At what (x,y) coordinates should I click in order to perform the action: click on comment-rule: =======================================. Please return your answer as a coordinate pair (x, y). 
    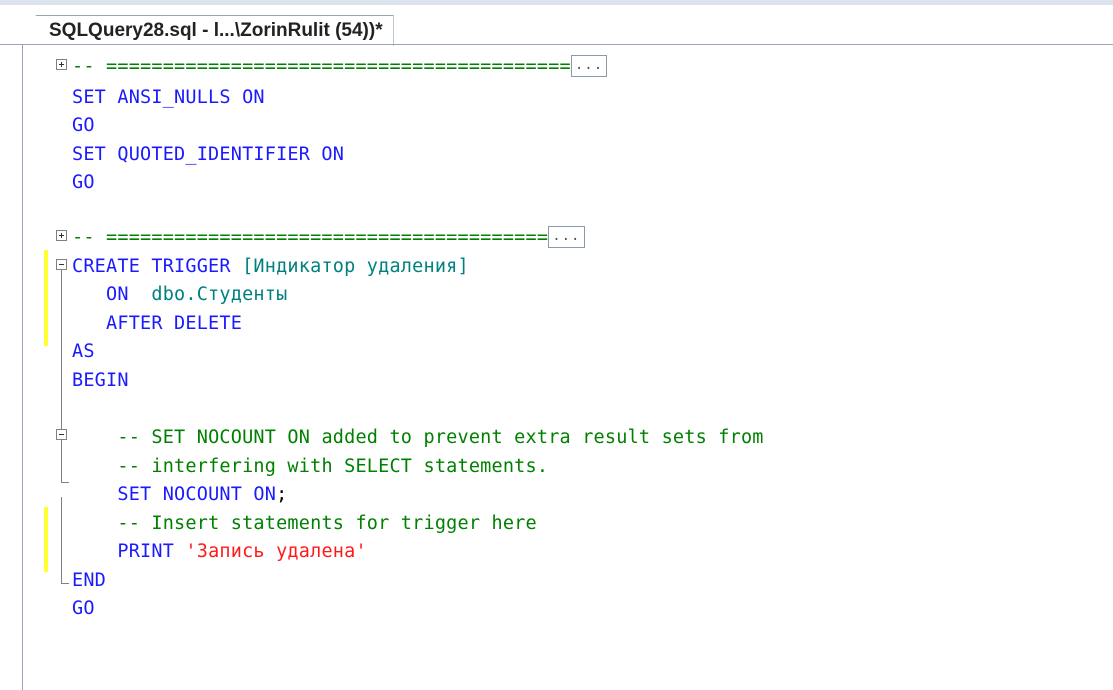
    Looking at the image, I should click on (327, 237).